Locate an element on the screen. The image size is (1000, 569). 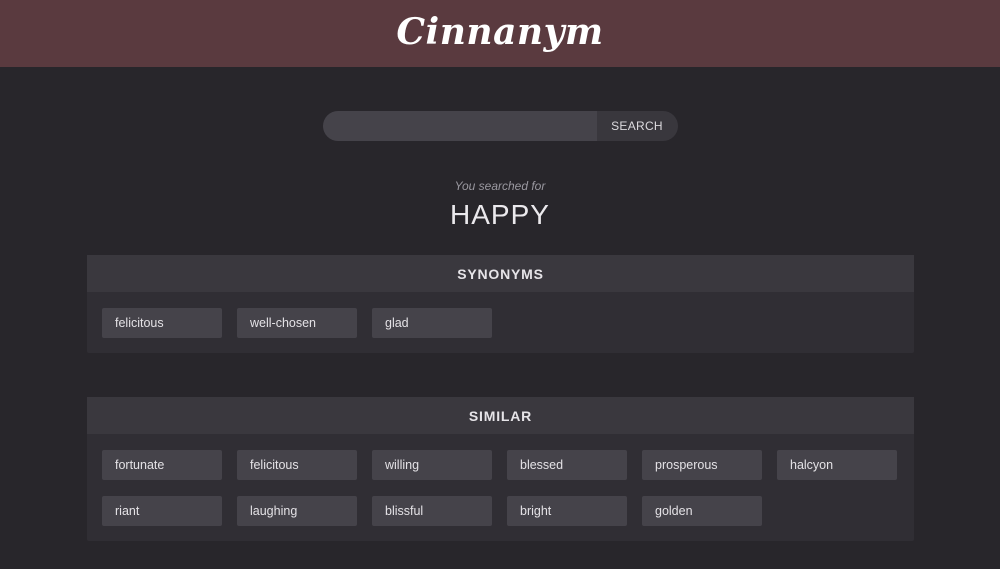
similar-chip: blissful is located at coordinates (432, 511).